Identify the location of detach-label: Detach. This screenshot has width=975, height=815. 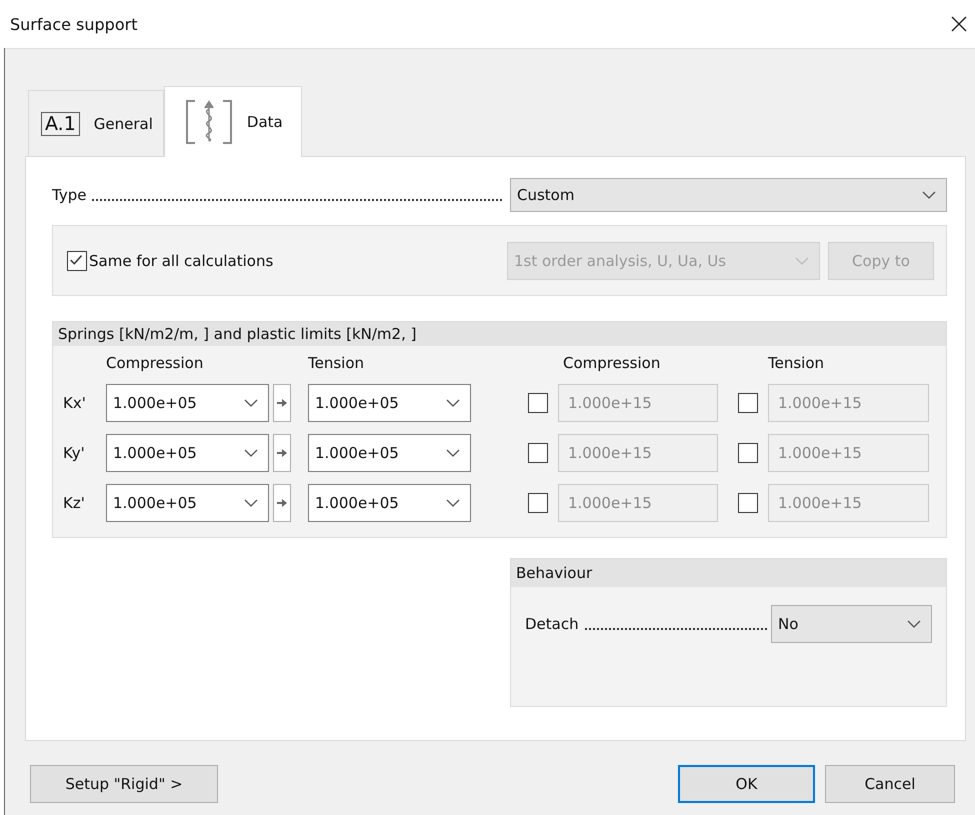
(552, 624).